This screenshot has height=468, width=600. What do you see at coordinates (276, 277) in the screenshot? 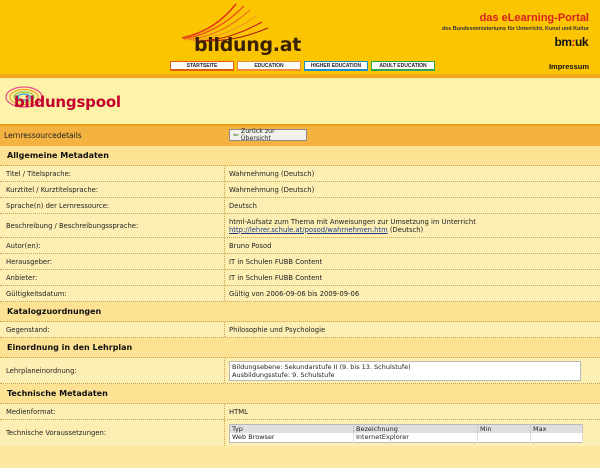
I see `value-provider: IT in Schulen FUBB Content` at bounding box center [276, 277].